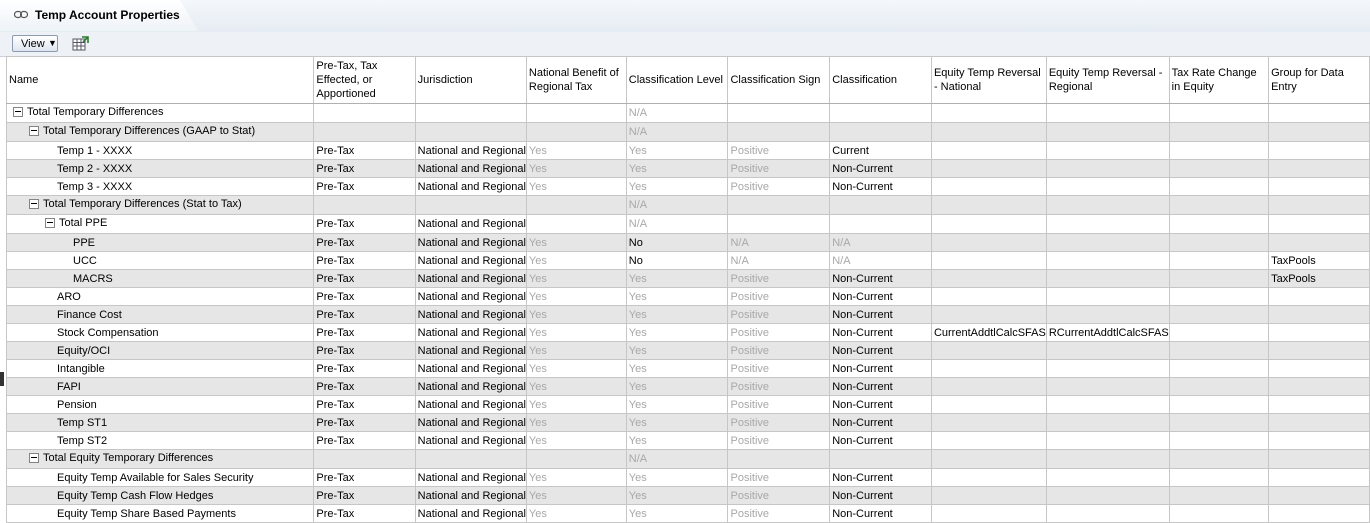 This screenshot has width=1370, height=523. What do you see at coordinates (576, 80) in the screenshot?
I see `column-header-national-benefit: National Benefit of Regional Tax` at bounding box center [576, 80].